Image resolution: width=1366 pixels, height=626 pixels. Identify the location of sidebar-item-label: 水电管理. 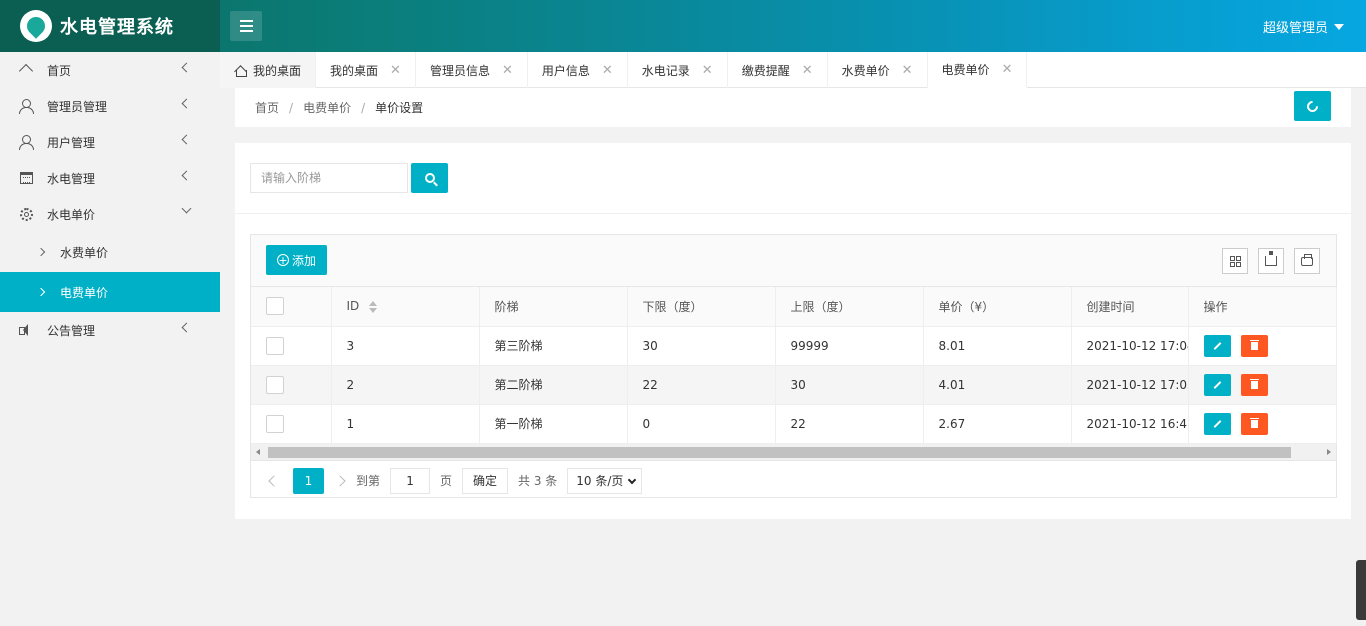
(71, 178).